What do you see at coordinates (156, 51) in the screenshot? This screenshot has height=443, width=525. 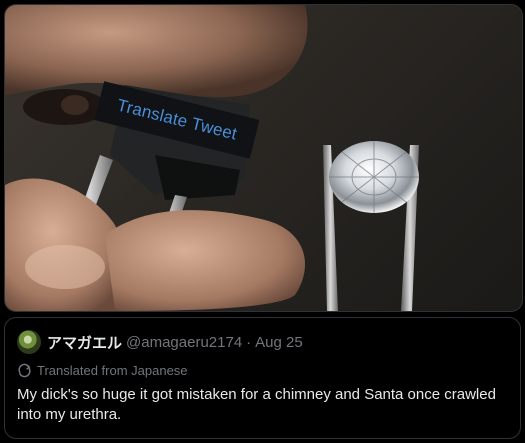 I see `face-shape` at bounding box center [156, 51].